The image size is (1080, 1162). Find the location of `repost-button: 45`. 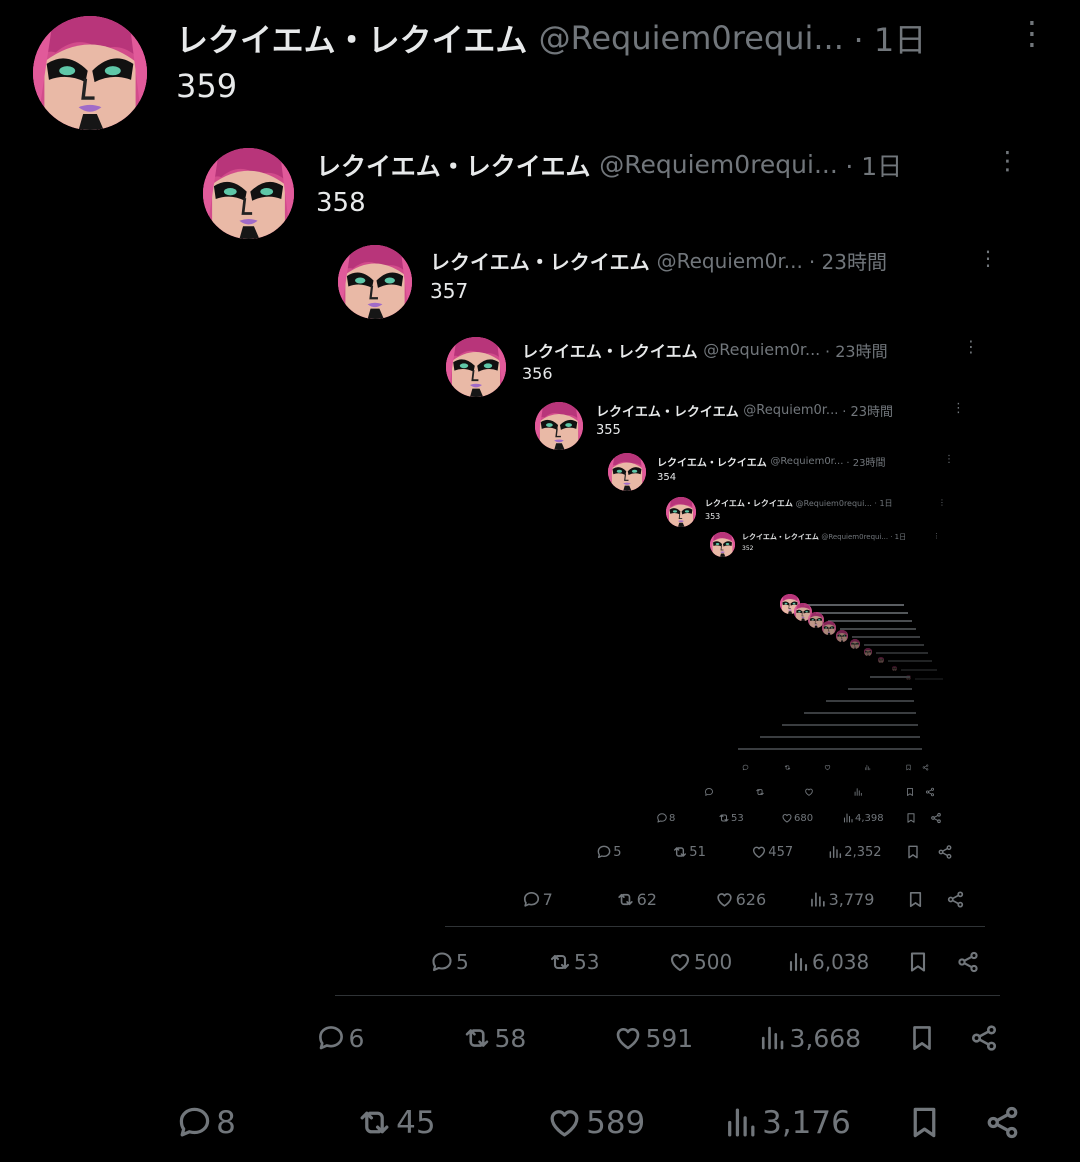

repost-button: 45 is located at coordinates (396, 1122).